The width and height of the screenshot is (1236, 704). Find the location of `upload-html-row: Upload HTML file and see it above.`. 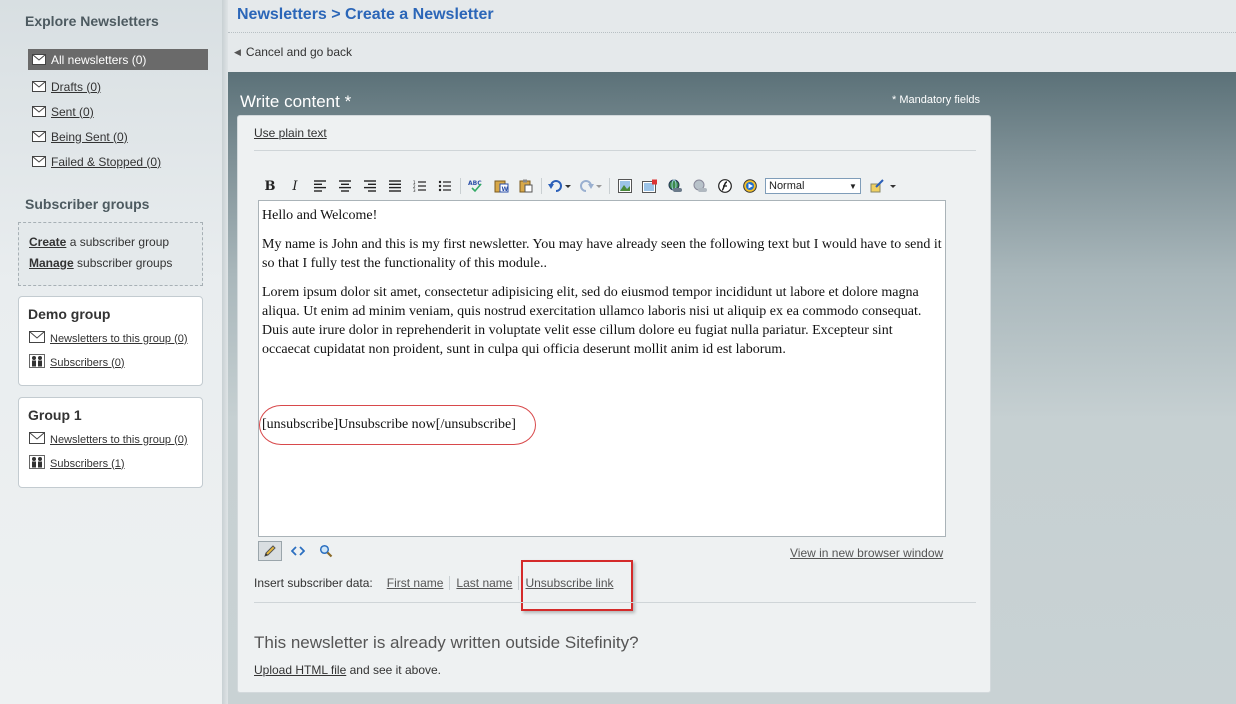

upload-html-row: Upload HTML file and see it above. is located at coordinates (347, 670).